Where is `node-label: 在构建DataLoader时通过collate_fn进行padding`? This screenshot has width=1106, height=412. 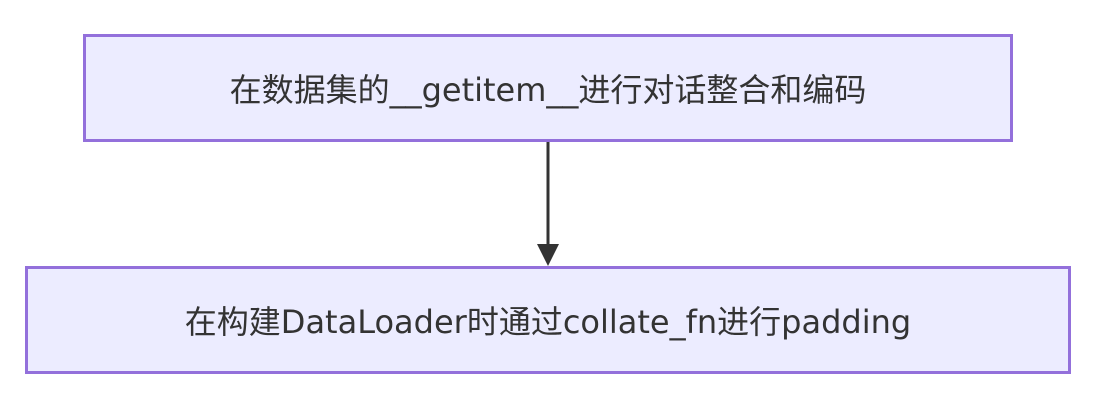
node-label: 在构建DataLoader时通过collate_fn进行padding is located at coordinates (548, 322).